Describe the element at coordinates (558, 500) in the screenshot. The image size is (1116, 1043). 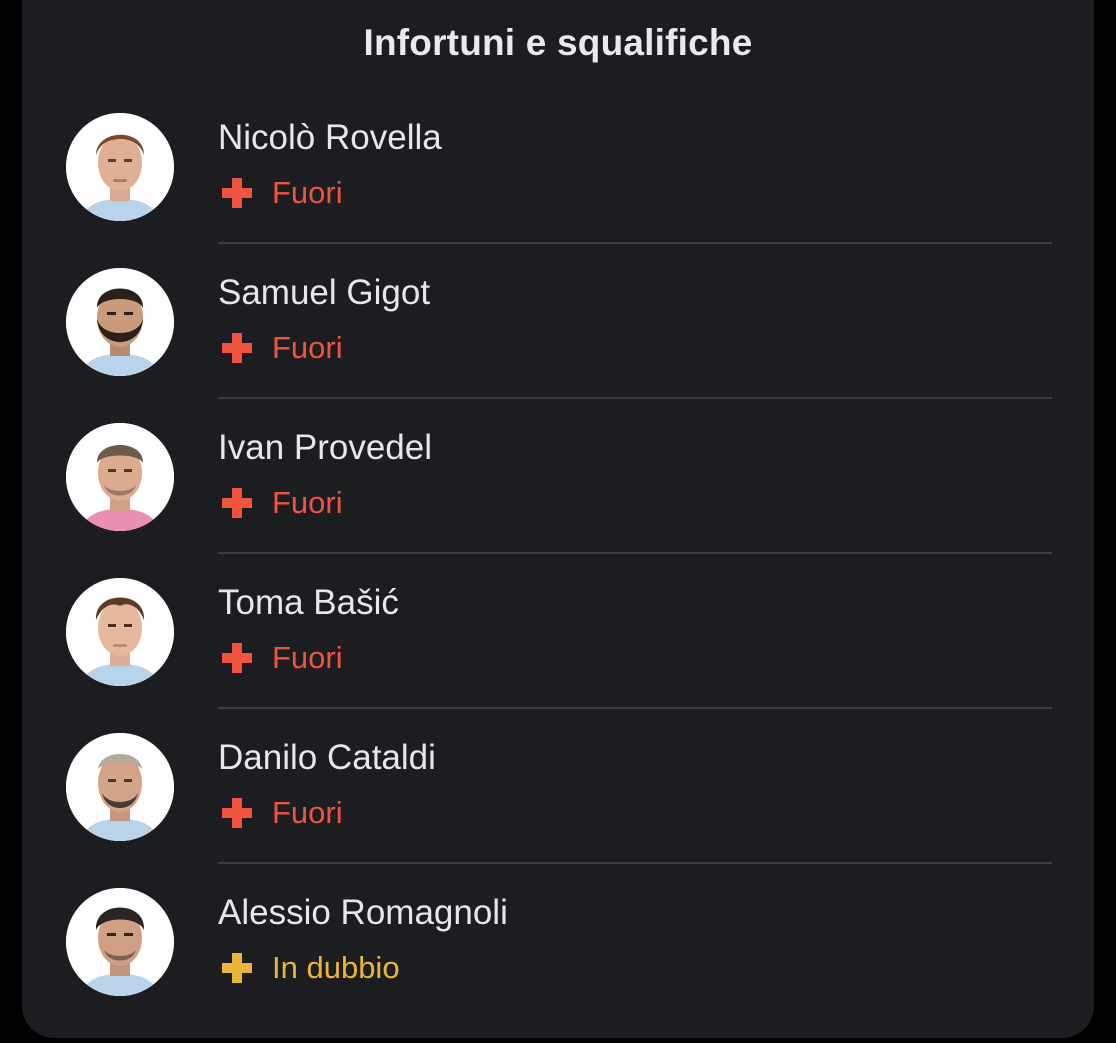
I see `player-row: Ivan Provedel Fuori` at that location.